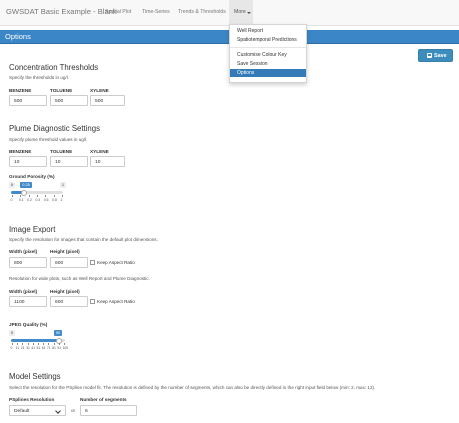 The image size is (459, 423). What do you see at coordinates (108, 410) in the screenshot?
I see `segments-input: 6` at bounding box center [108, 410].